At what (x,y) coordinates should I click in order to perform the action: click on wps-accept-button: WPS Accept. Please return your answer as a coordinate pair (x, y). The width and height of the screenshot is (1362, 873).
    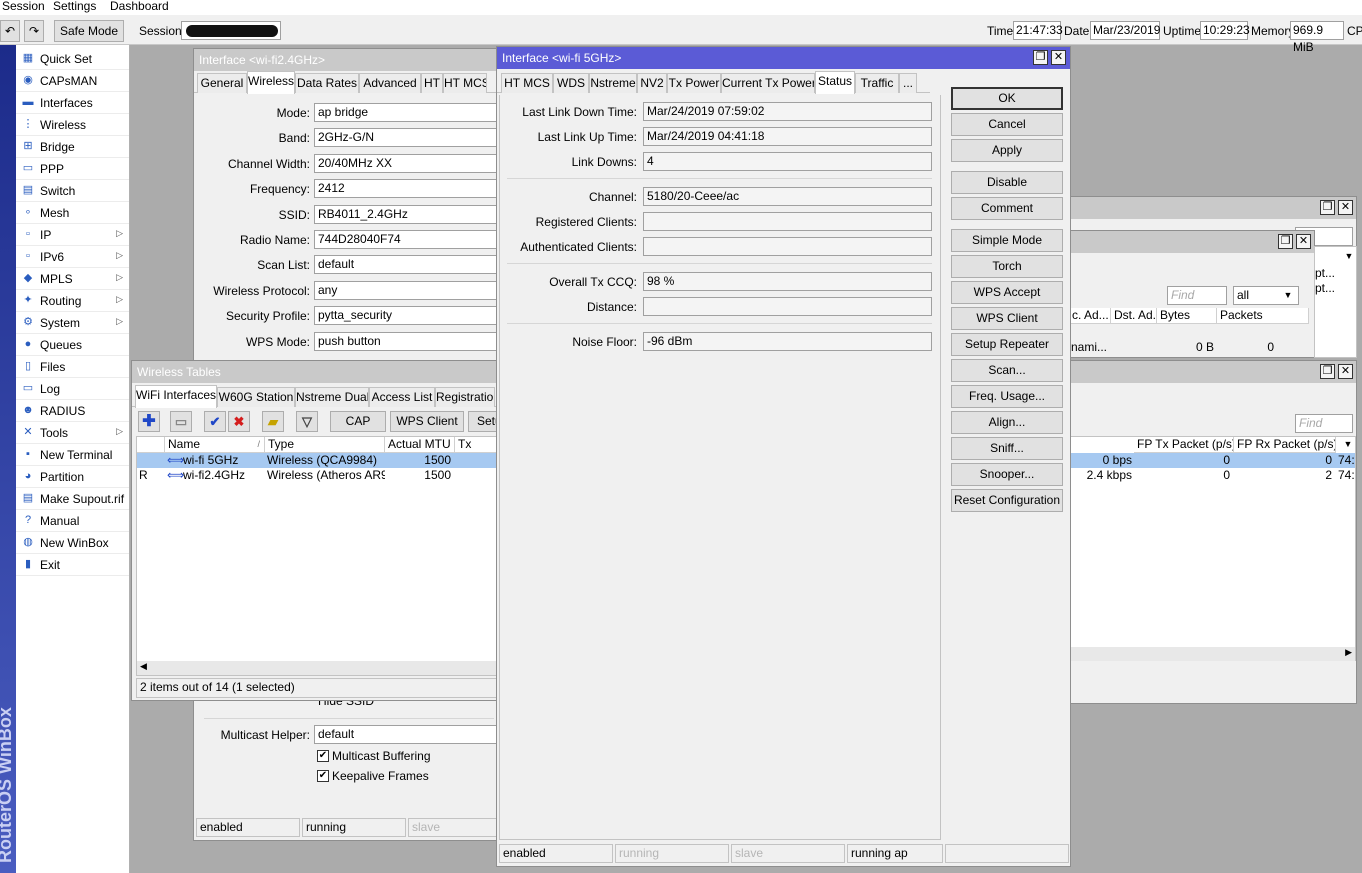
    Looking at the image, I should click on (1007, 292).